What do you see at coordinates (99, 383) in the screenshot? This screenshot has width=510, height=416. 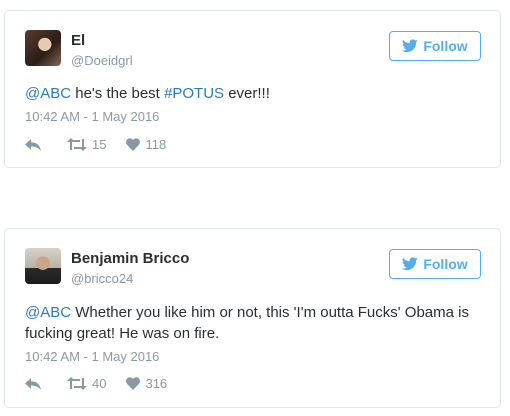 I see `retweet-count: 40` at bounding box center [99, 383].